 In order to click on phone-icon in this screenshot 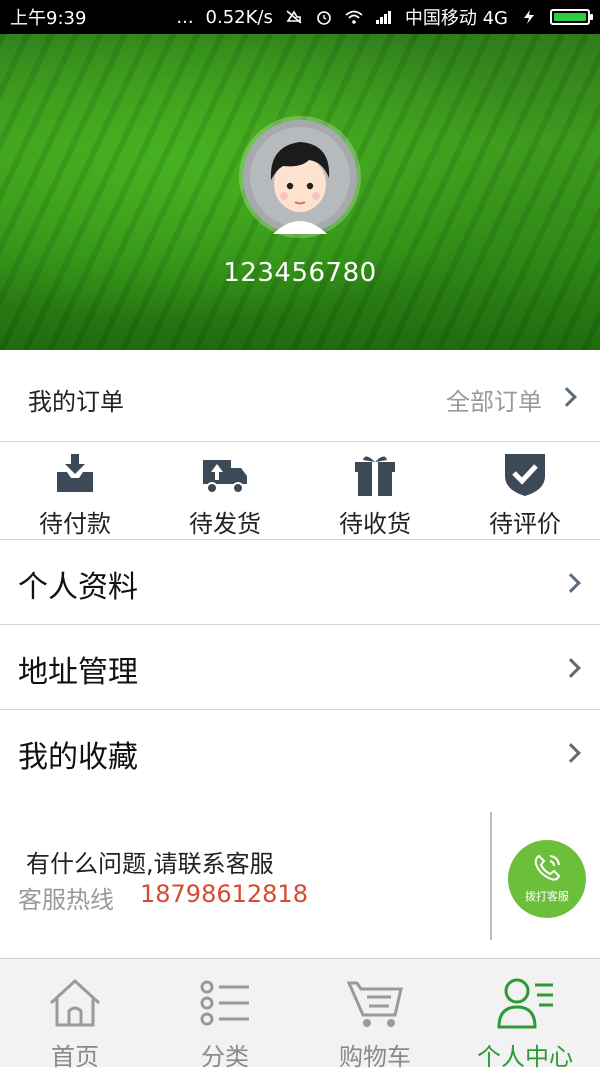, I will do `click(547, 867)`.